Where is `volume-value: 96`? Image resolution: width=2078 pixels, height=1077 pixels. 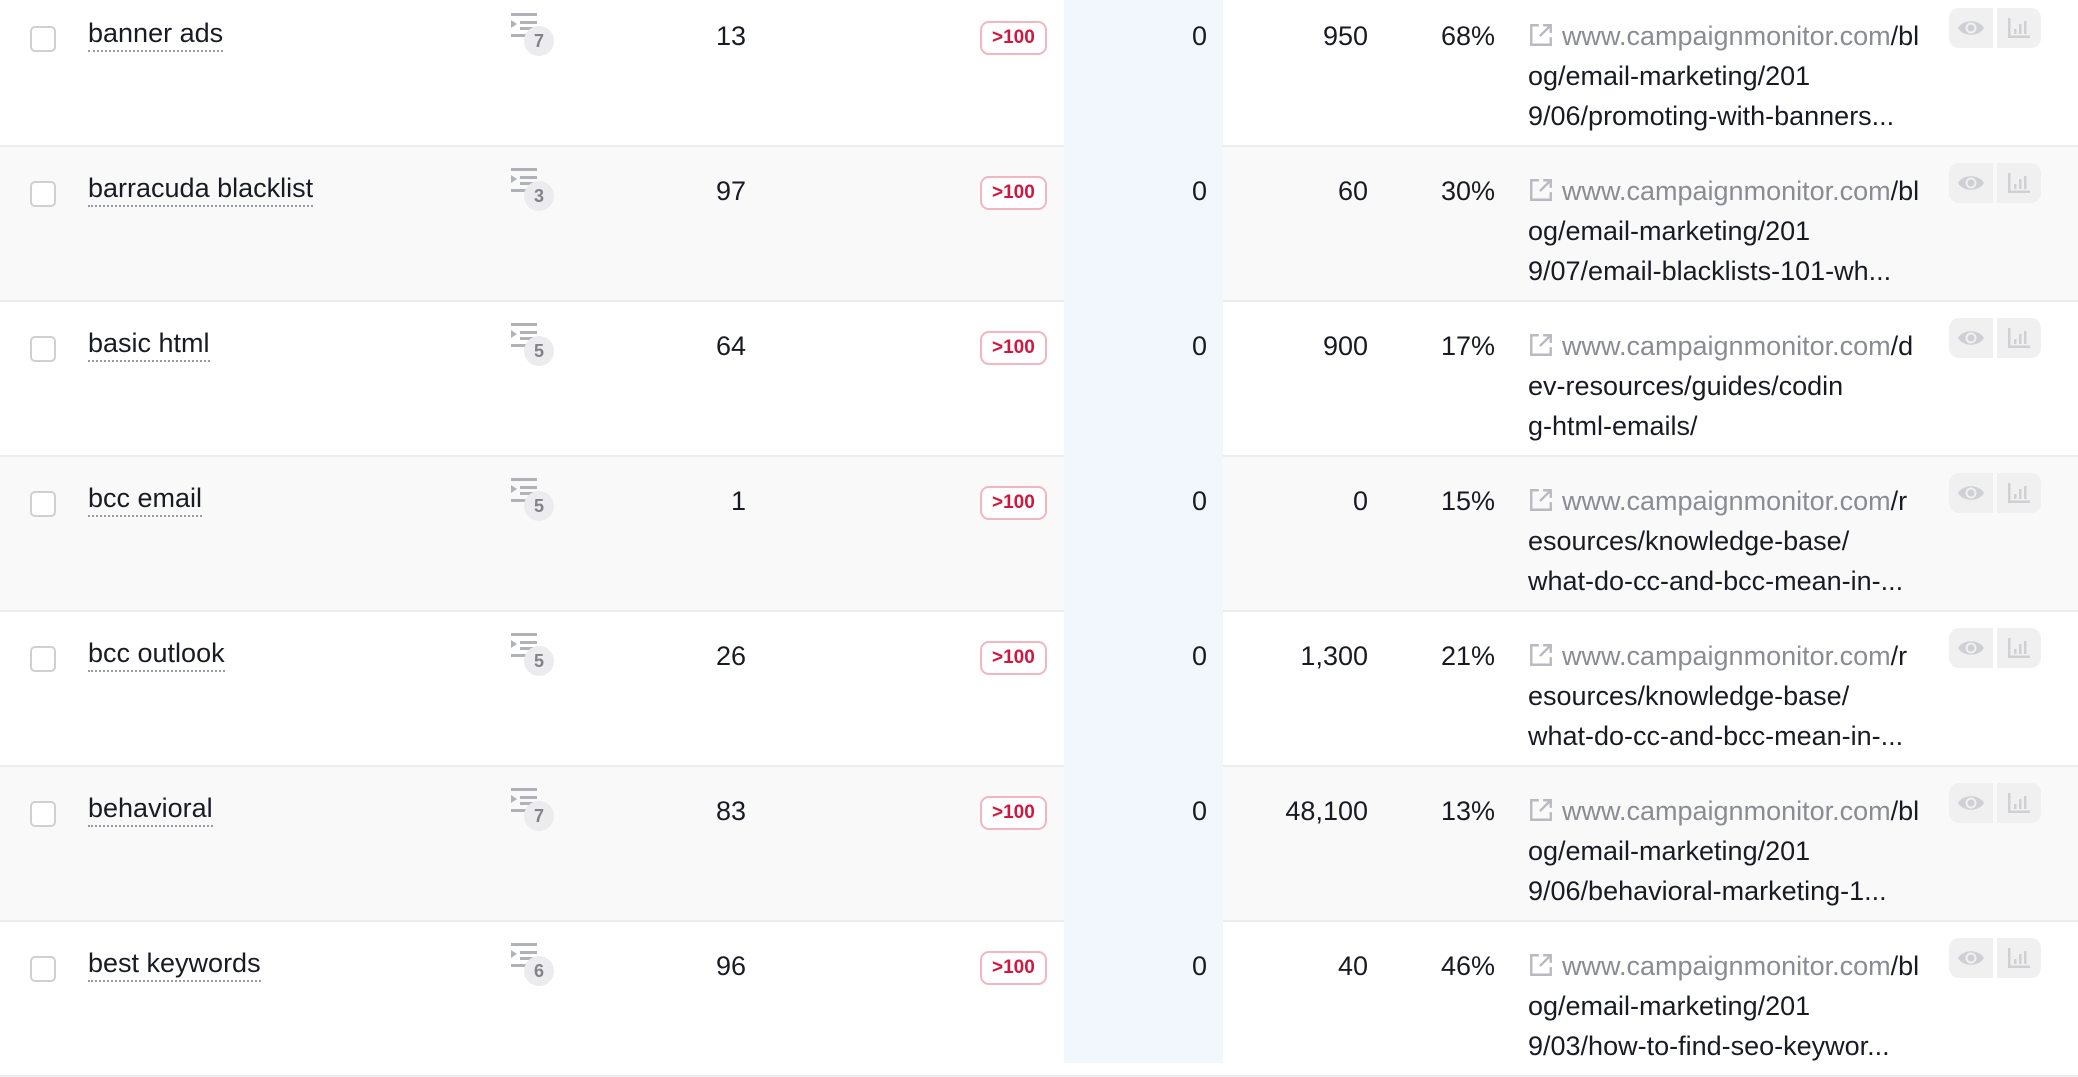
volume-value: 96 is located at coordinates (730, 966).